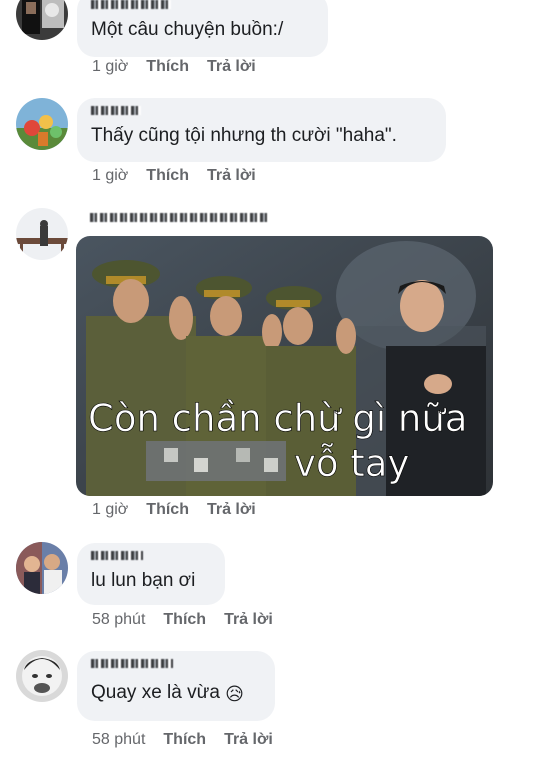 Image resolution: width=538 pixels, height=761 pixels. I want to click on comment-bubble: Một câu chuyện buồn:/, so click(202, 28).